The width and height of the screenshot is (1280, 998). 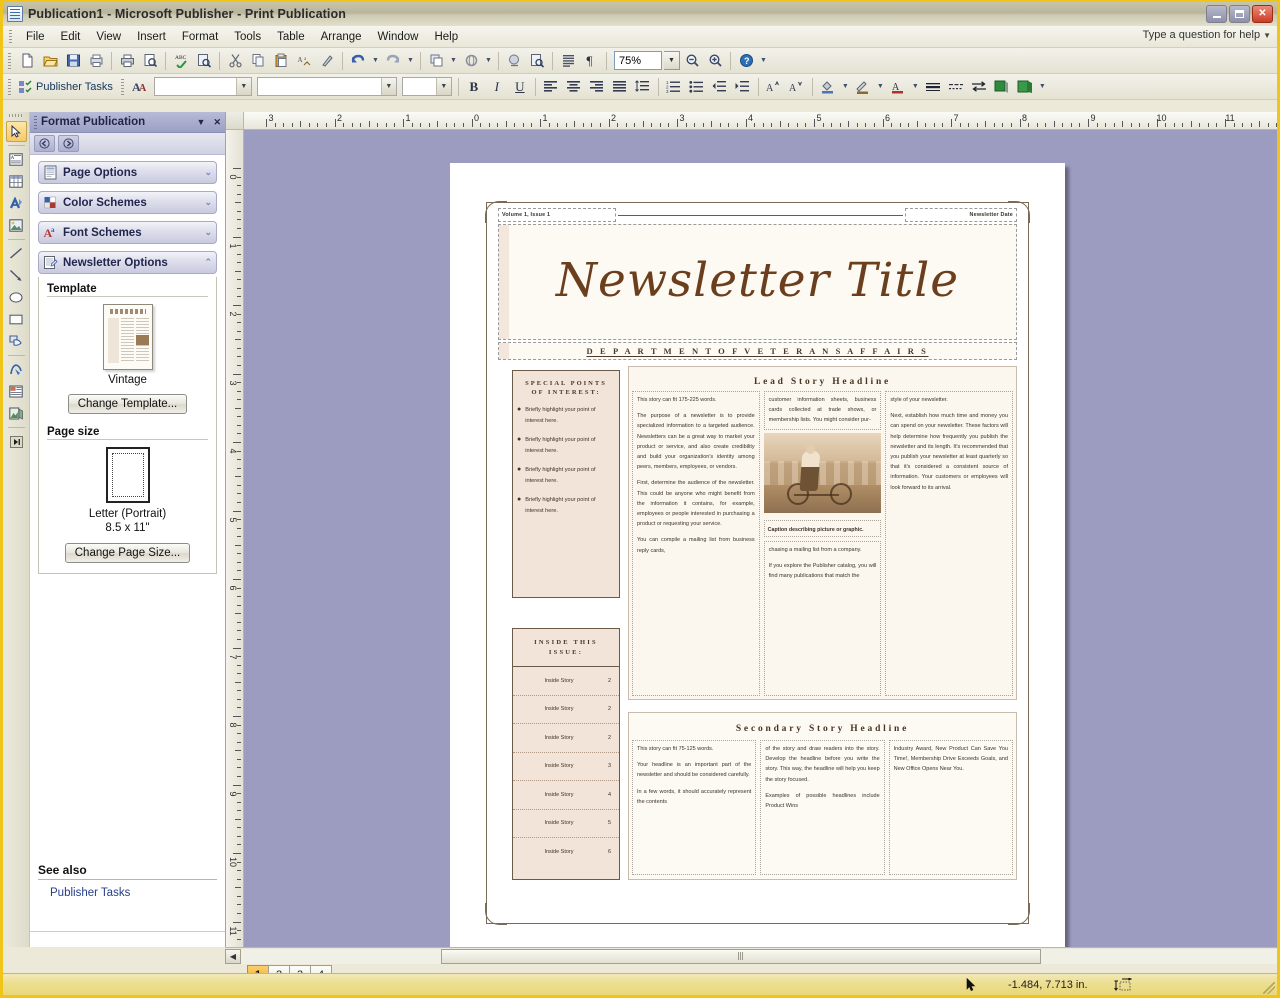 What do you see at coordinates (672, 60) in the screenshot?
I see `zoom-dropdown-icon: ▼` at bounding box center [672, 60].